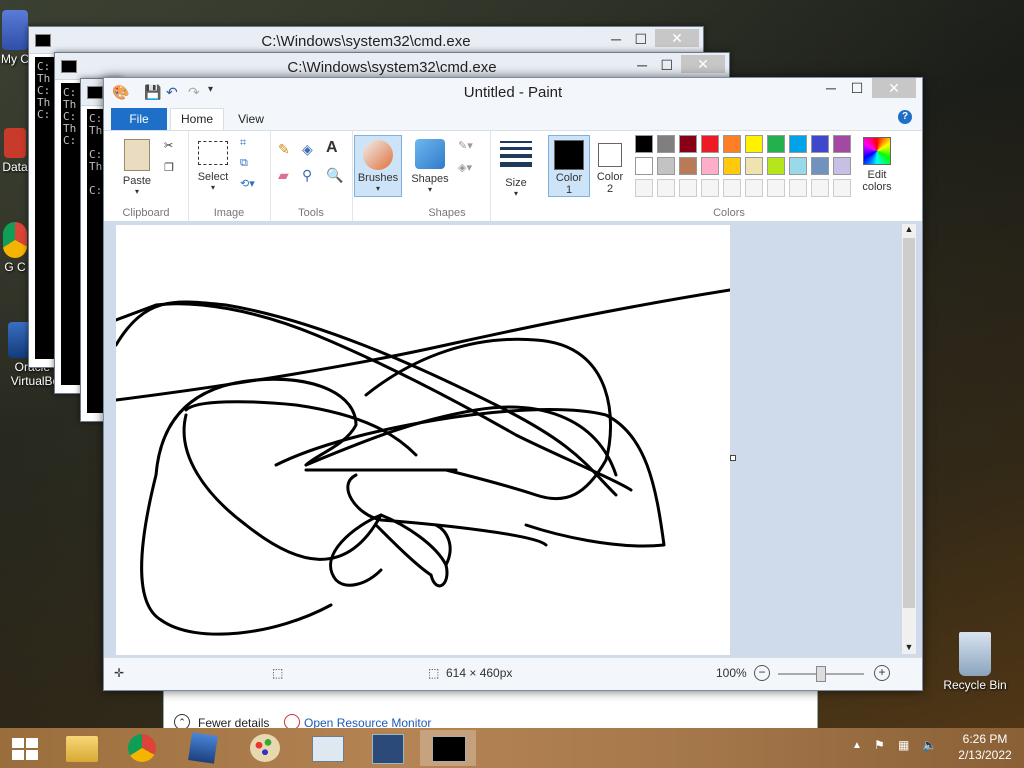 The image size is (1024, 768). I want to click on chrome-icon, so click(142, 748).